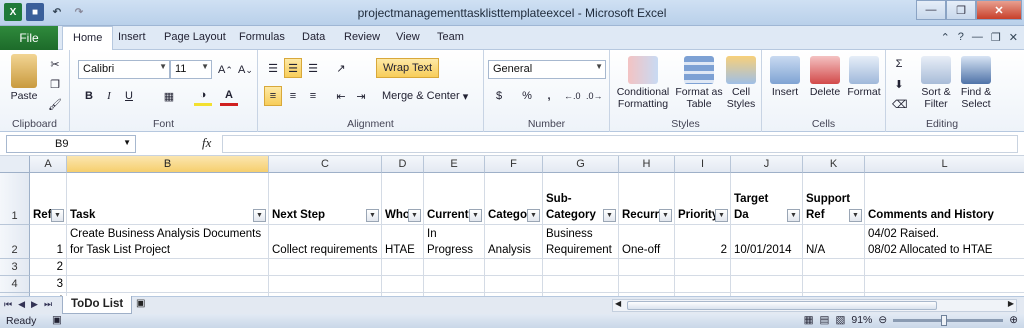 This screenshot has width=1024, height=328. I want to click on increase-decimal-icon: ←.0, so click(572, 96).